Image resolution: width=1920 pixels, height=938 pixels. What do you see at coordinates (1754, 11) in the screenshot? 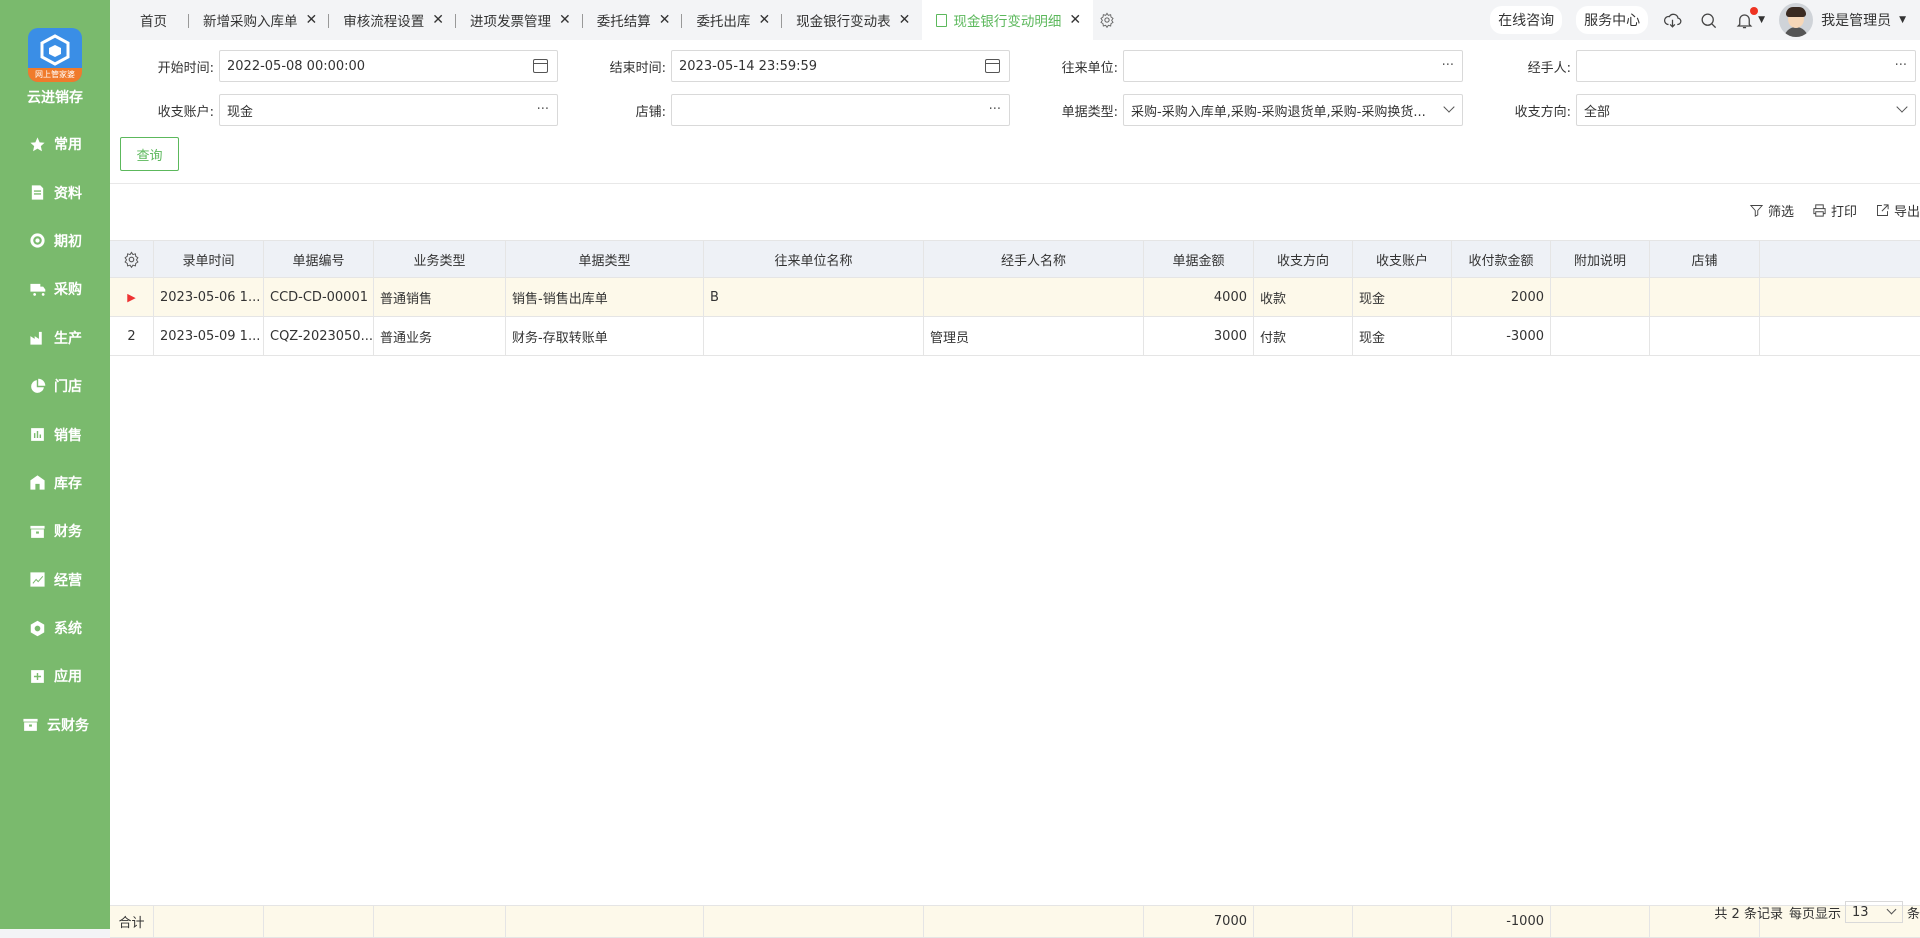
I see `notification-dot` at bounding box center [1754, 11].